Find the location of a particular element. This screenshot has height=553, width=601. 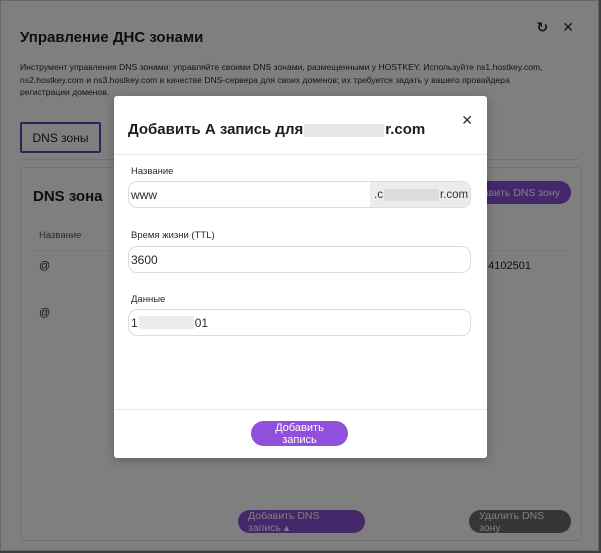

data-value-end: 01 is located at coordinates (201, 322).